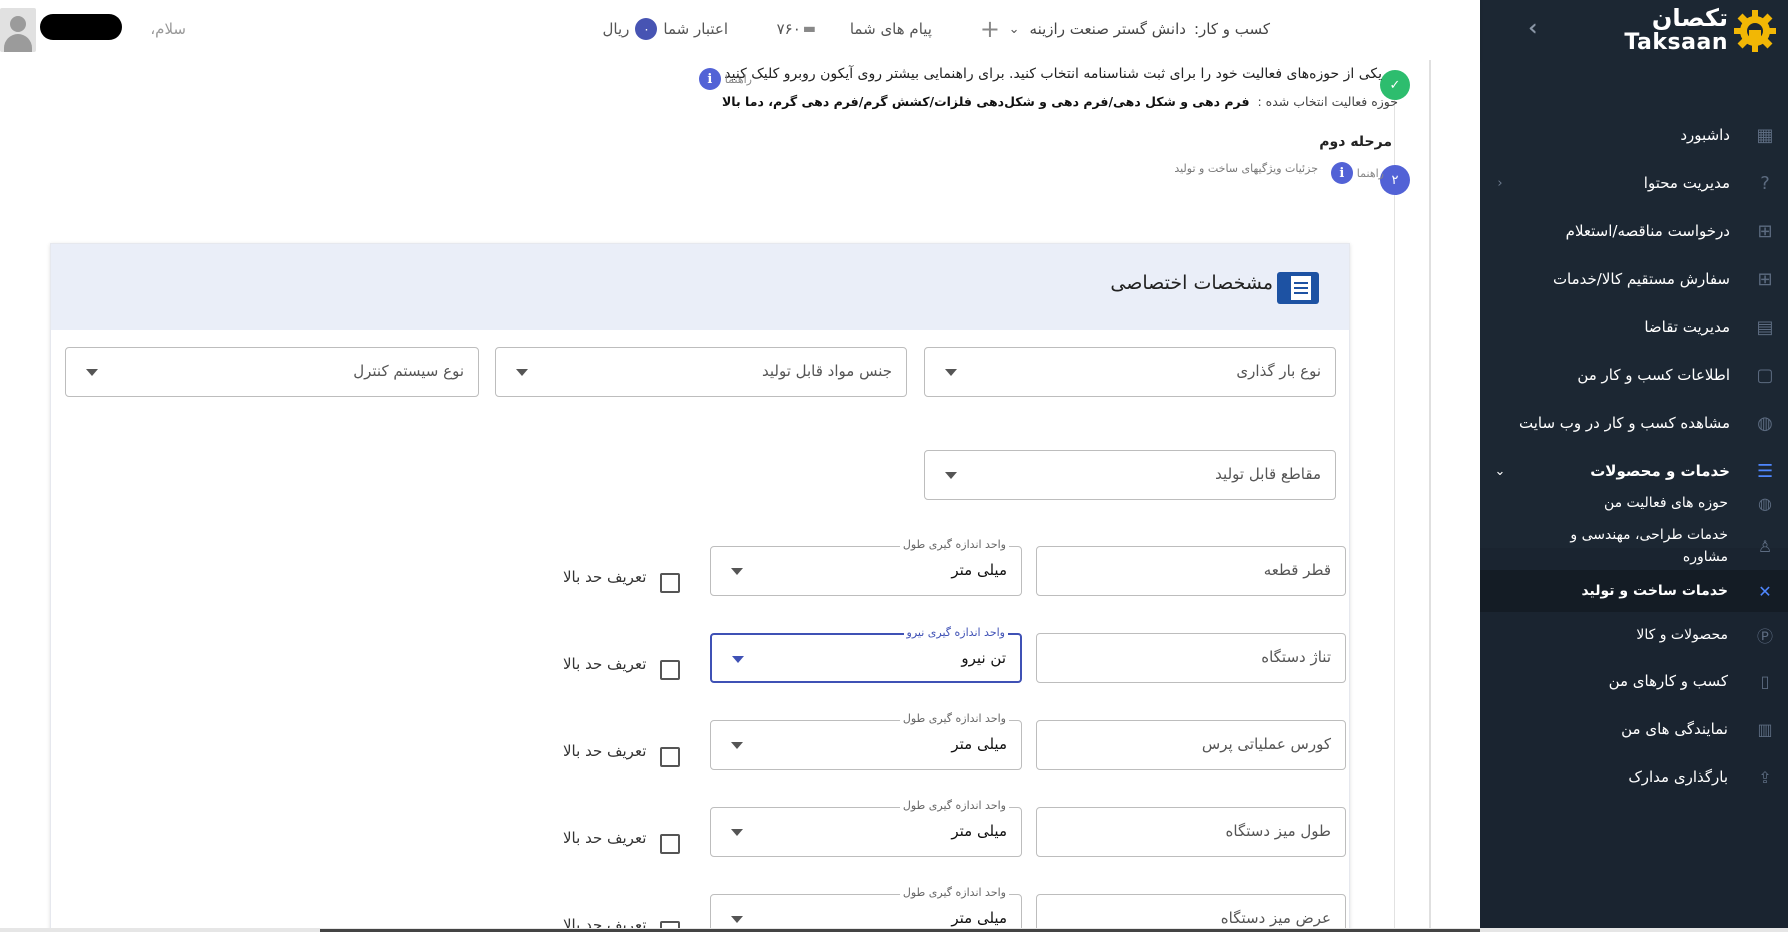  I want to click on loading-type-select: نوع بار گذاری, so click(1130, 372).